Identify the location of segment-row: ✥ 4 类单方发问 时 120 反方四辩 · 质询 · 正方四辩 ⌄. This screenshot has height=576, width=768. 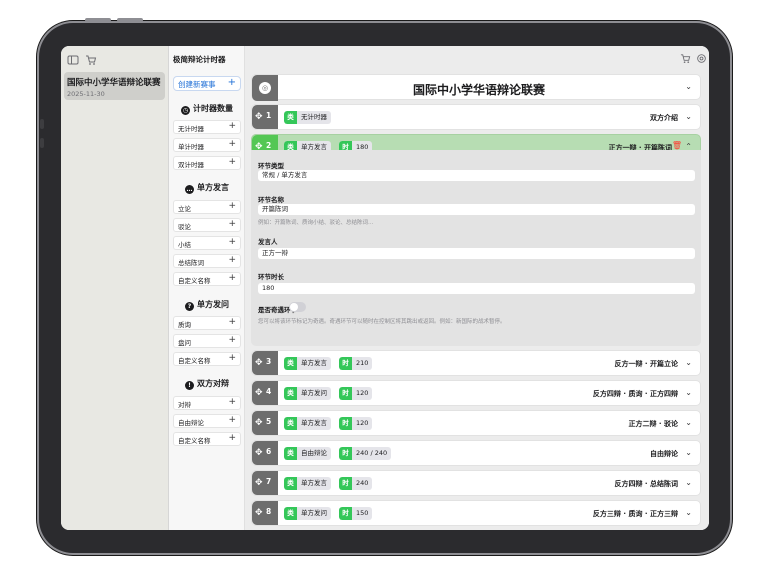
(476, 393).